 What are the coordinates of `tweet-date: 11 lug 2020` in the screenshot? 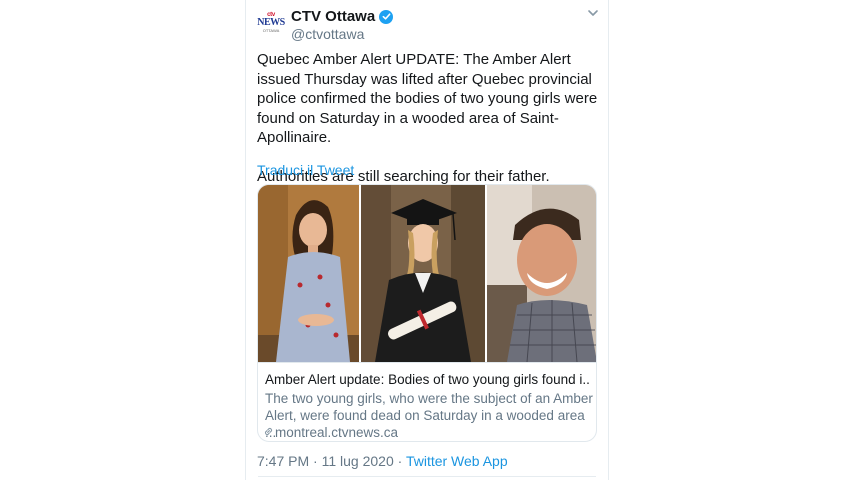 It's located at (358, 461).